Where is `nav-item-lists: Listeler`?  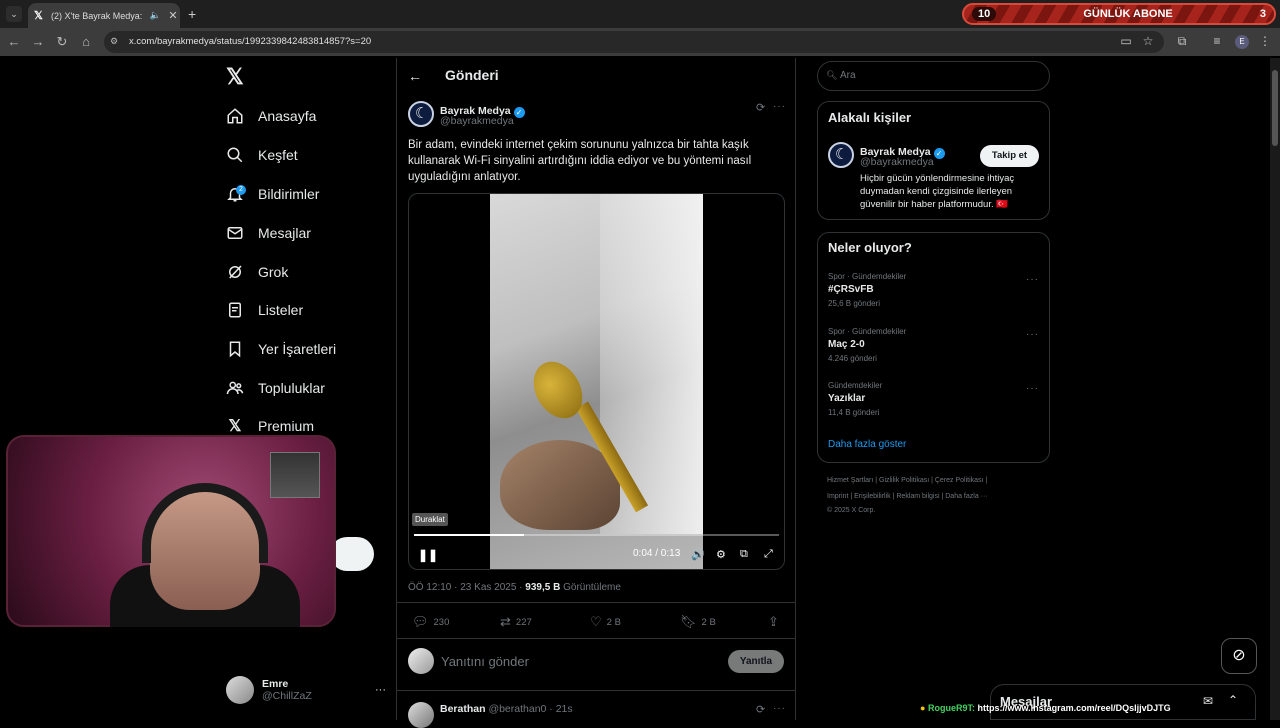
nav-item-lists: Listeler is located at coordinates (264, 310).